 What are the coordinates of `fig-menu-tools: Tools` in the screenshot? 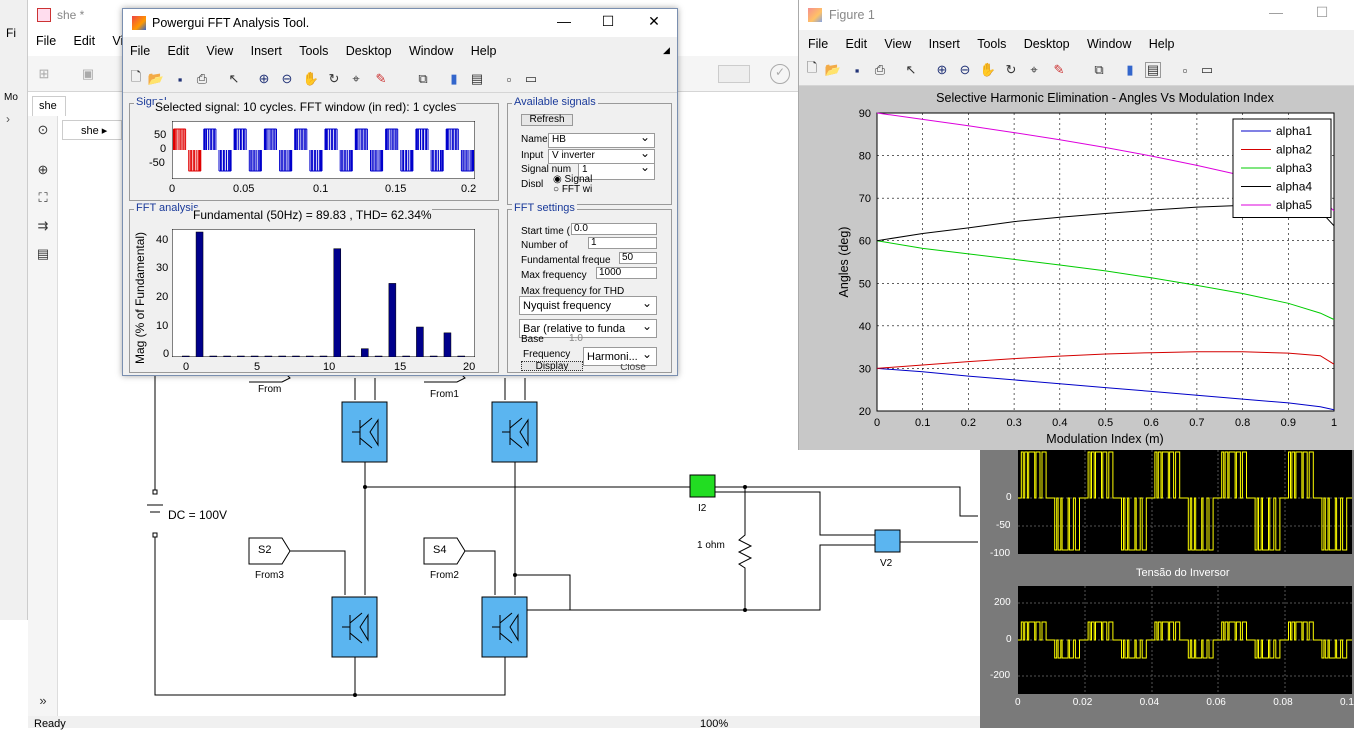 It's located at (991, 44).